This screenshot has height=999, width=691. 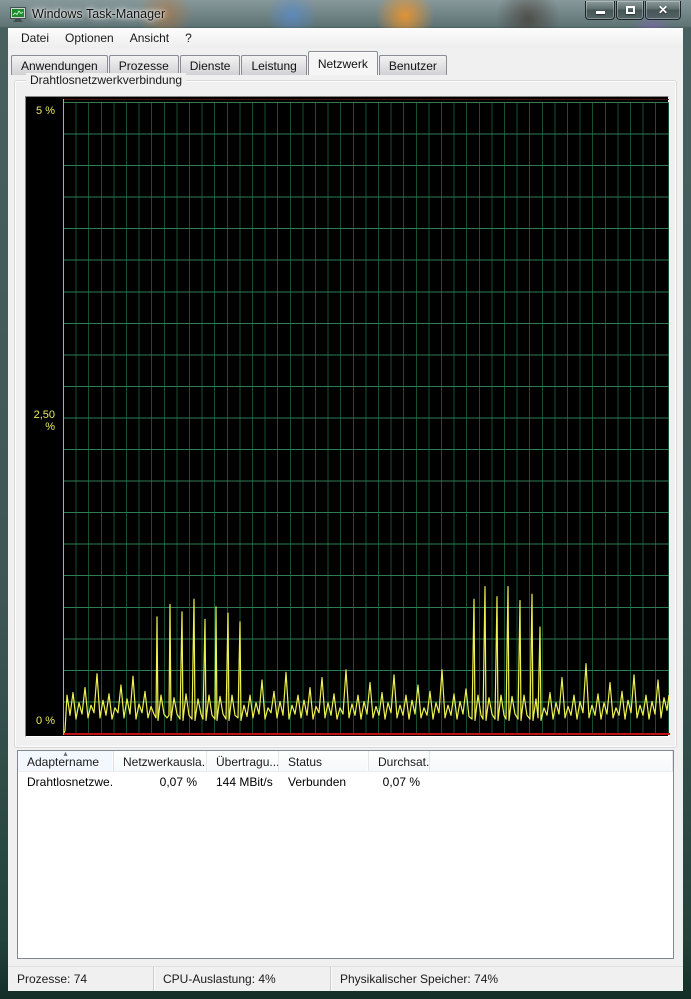 I want to click on minimize-icon, so click(x=600, y=12).